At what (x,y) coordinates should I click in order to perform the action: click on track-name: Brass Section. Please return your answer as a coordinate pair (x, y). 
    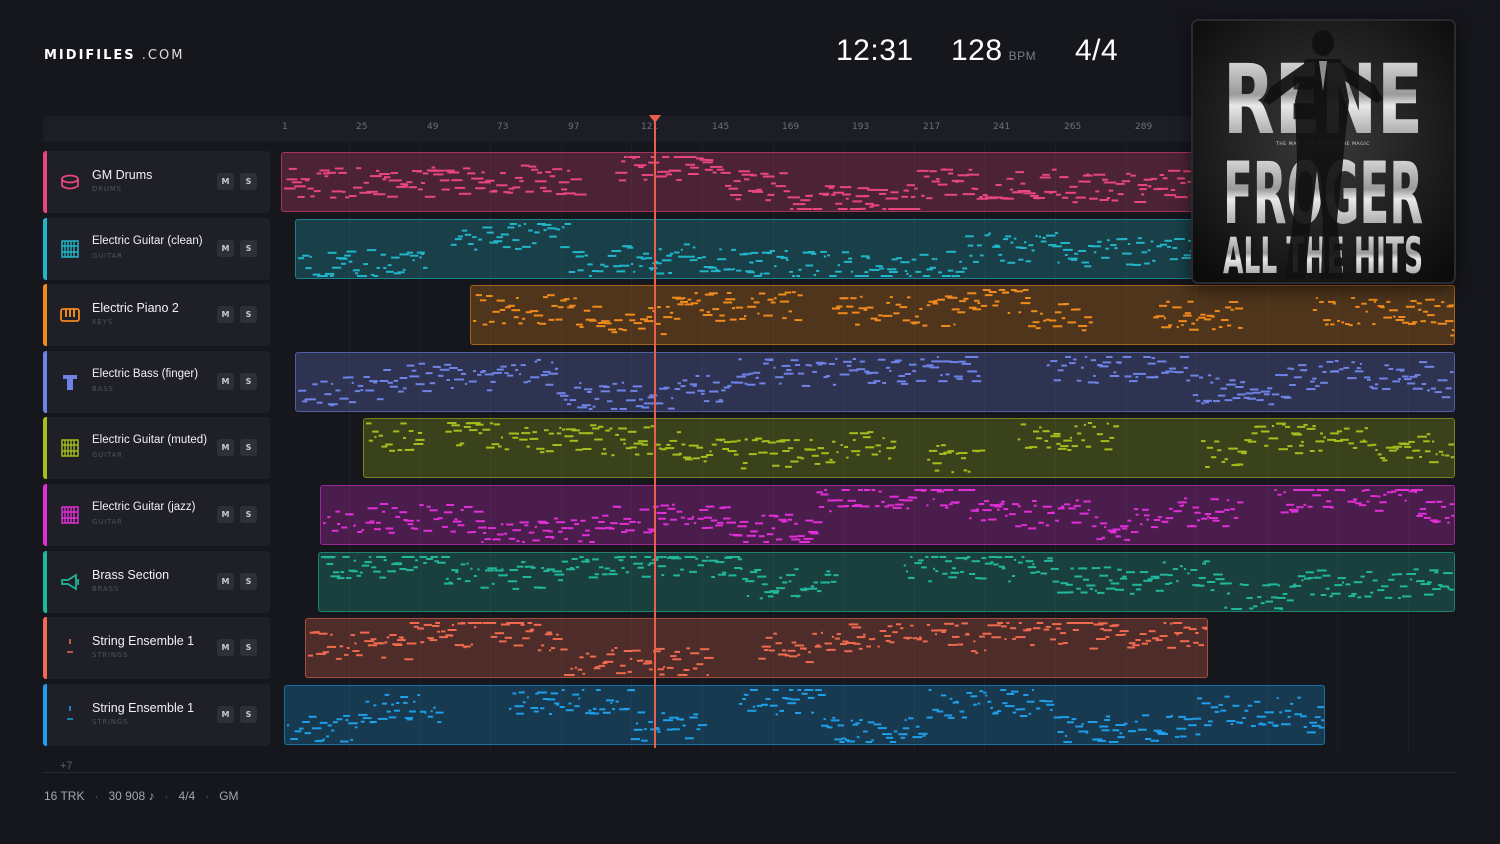
    Looking at the image, I should click on (131, 575).